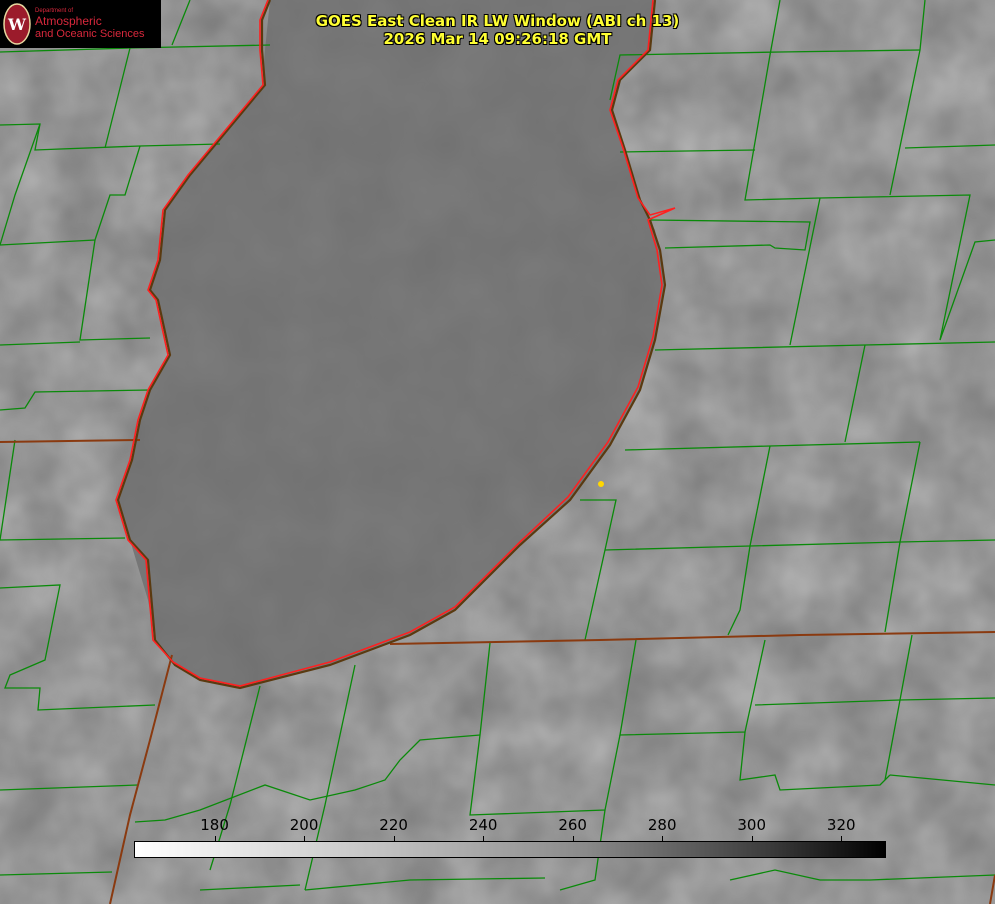 Image resolution: width=995 pixels, height=904 pixels. Describe the element at coordinates (304, 825) in the screenshot. I see `colorbar-tick-label: 200` at that location.